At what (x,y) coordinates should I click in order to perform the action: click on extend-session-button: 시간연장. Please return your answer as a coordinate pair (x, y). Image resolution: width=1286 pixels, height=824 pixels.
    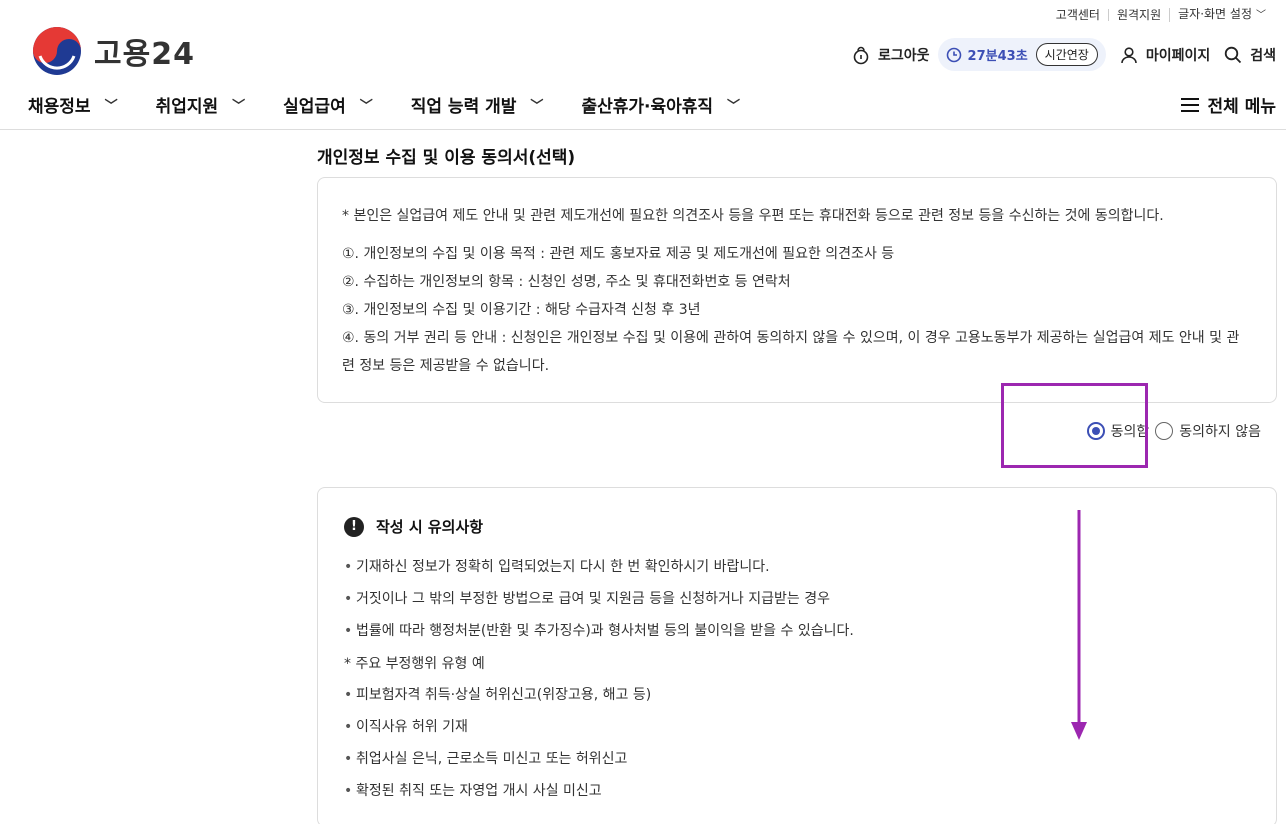
    Looking at the image, I should click on (1066, 54).